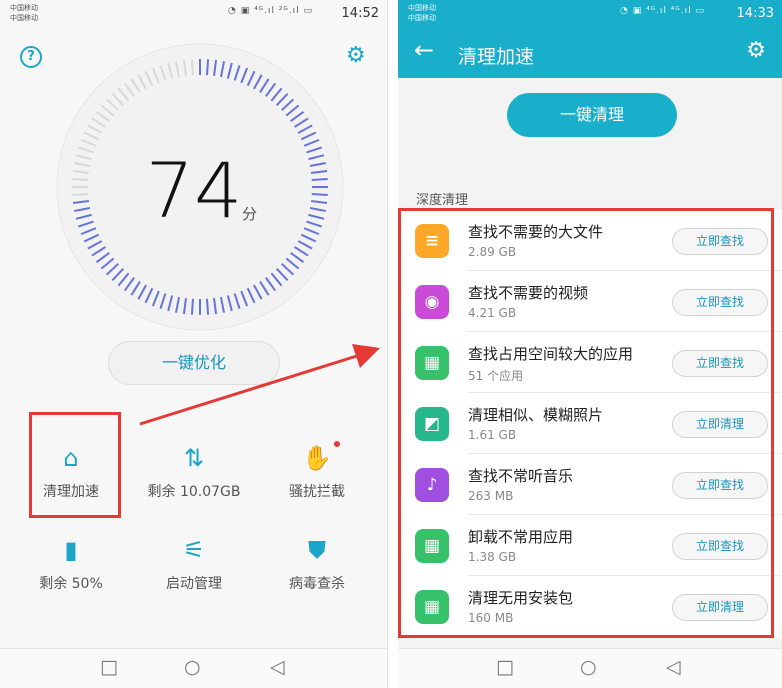 The image size is (782, 688). What do you see at coordinates (755, 13) in the screenshot?
I see `status-time: 14:33` at bounding box center [755, 13].